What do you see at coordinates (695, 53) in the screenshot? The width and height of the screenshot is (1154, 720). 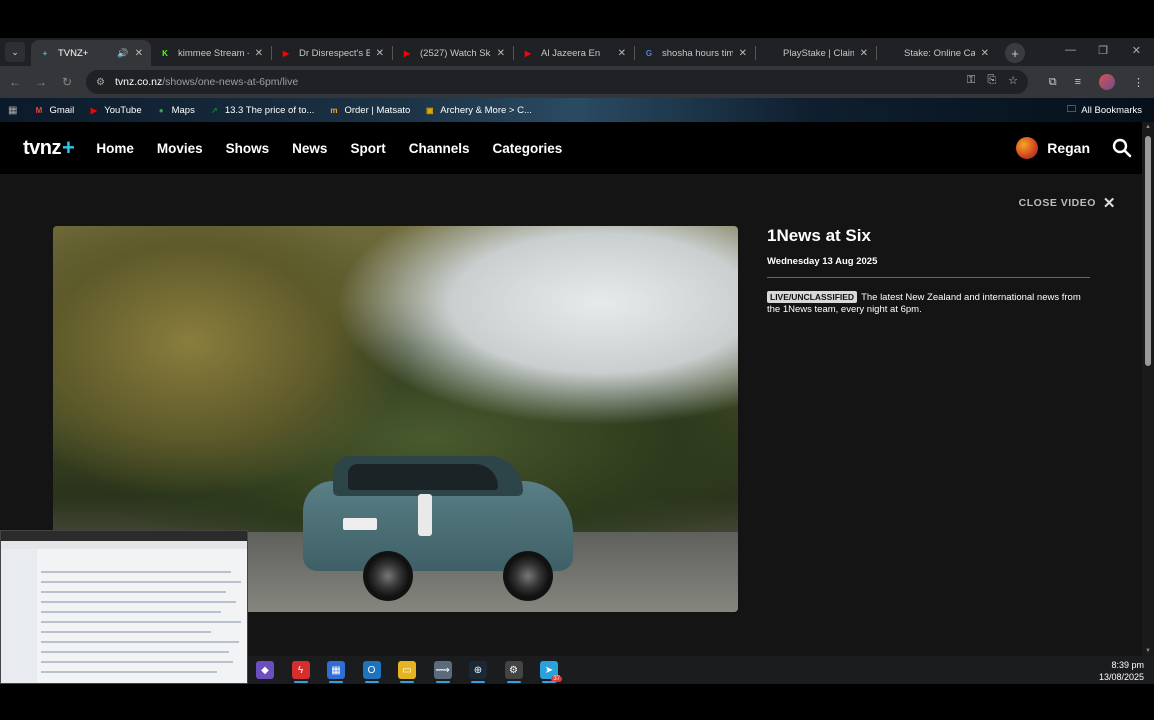 I see `browser-tab: Gshosha hours tim ✕` at bounding box center [695, 53].